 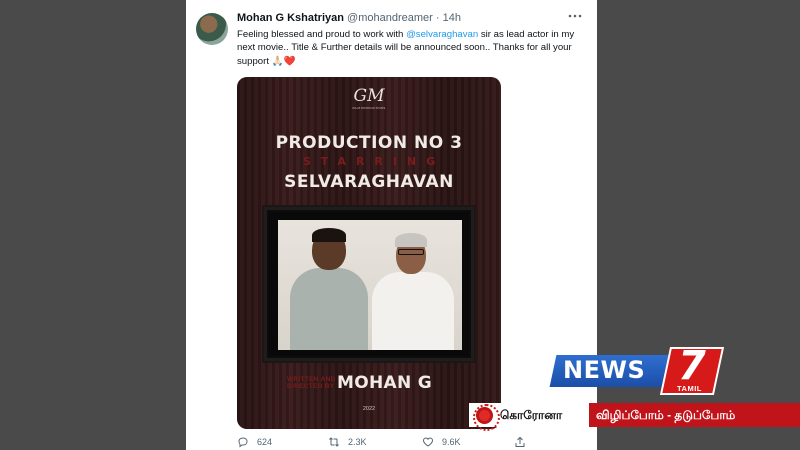 I want to click on reply-button: 624, so click(x=254, y=442).